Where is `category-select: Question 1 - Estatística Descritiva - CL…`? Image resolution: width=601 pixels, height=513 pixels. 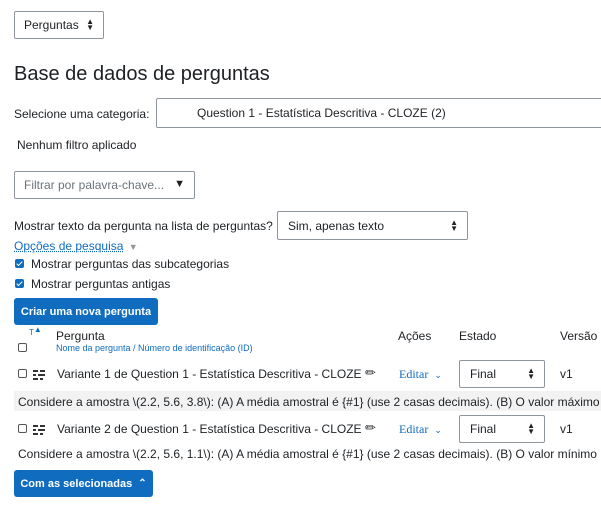
category-select: Question 1 - Estatística Descritiva - CL… is located at coordinates (378, 113).